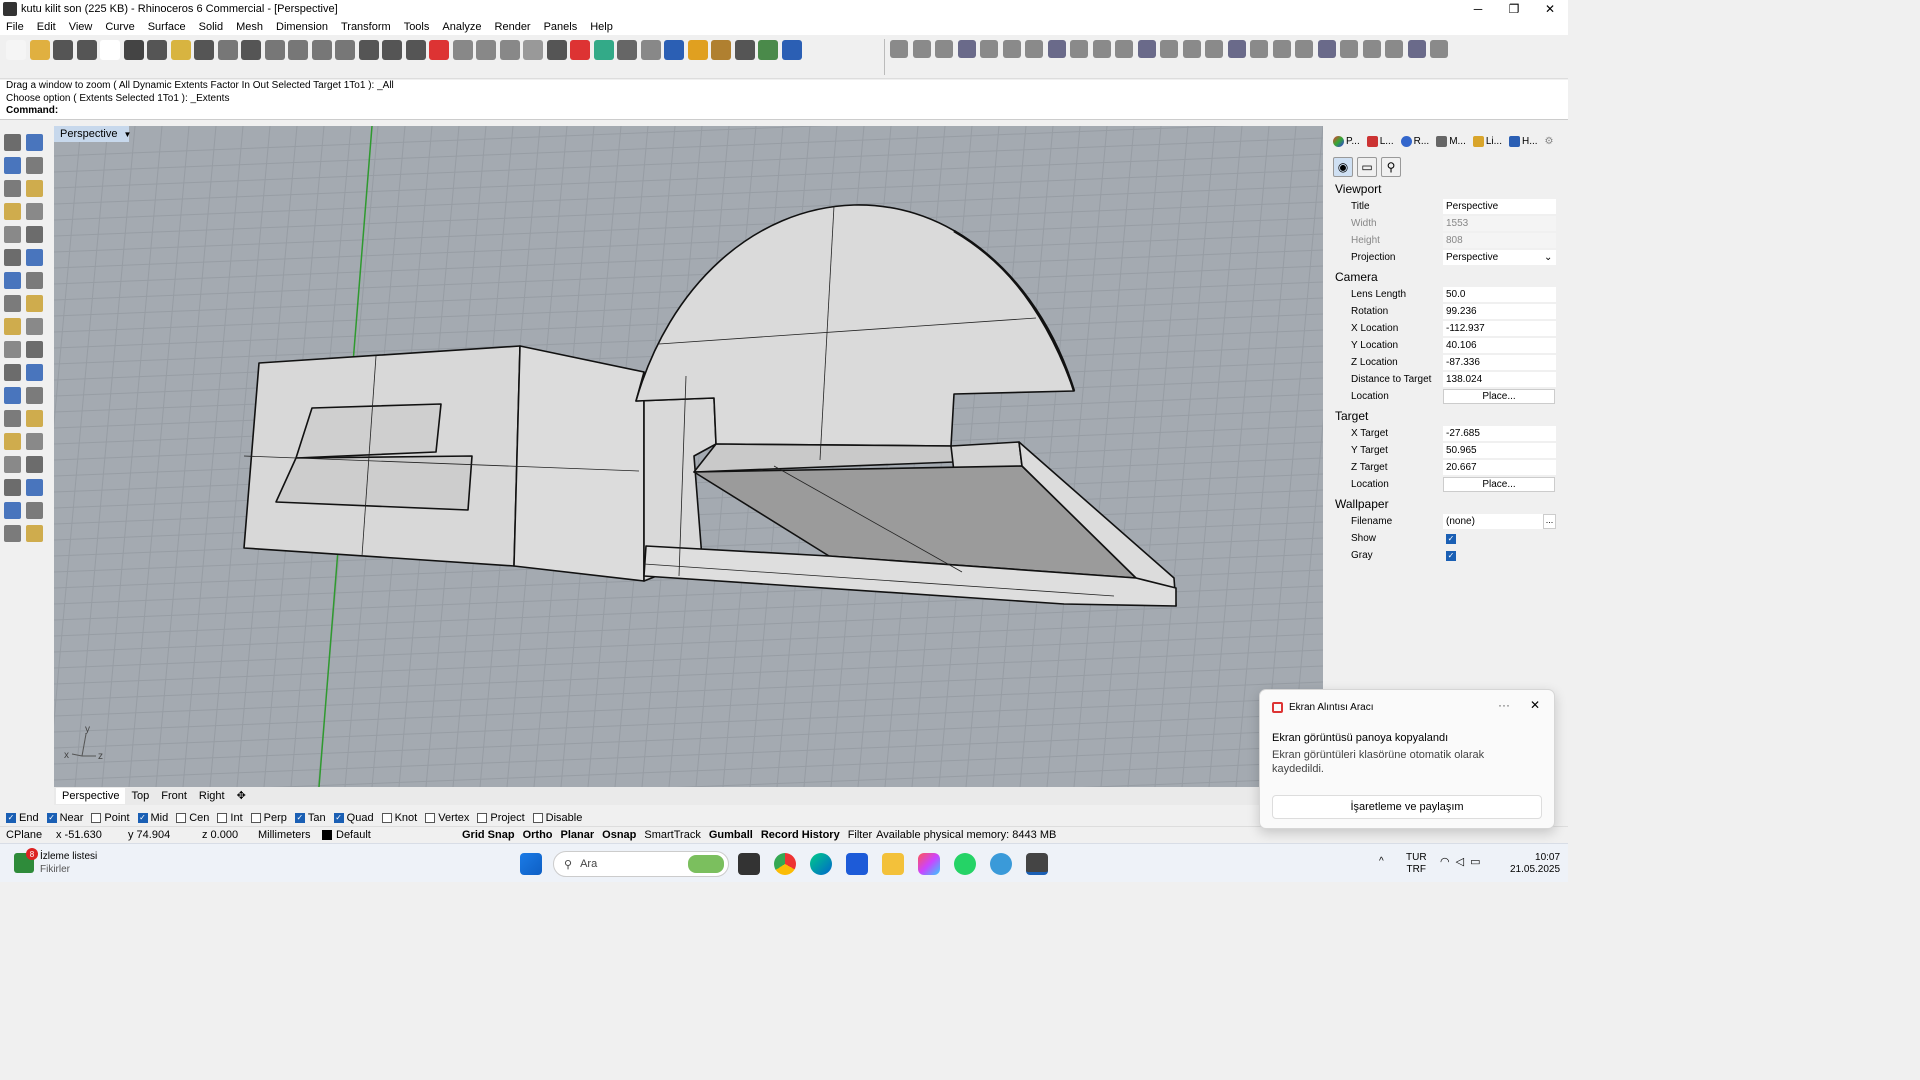  I want to click on ortho-button: Ortho, so click(538, 835).